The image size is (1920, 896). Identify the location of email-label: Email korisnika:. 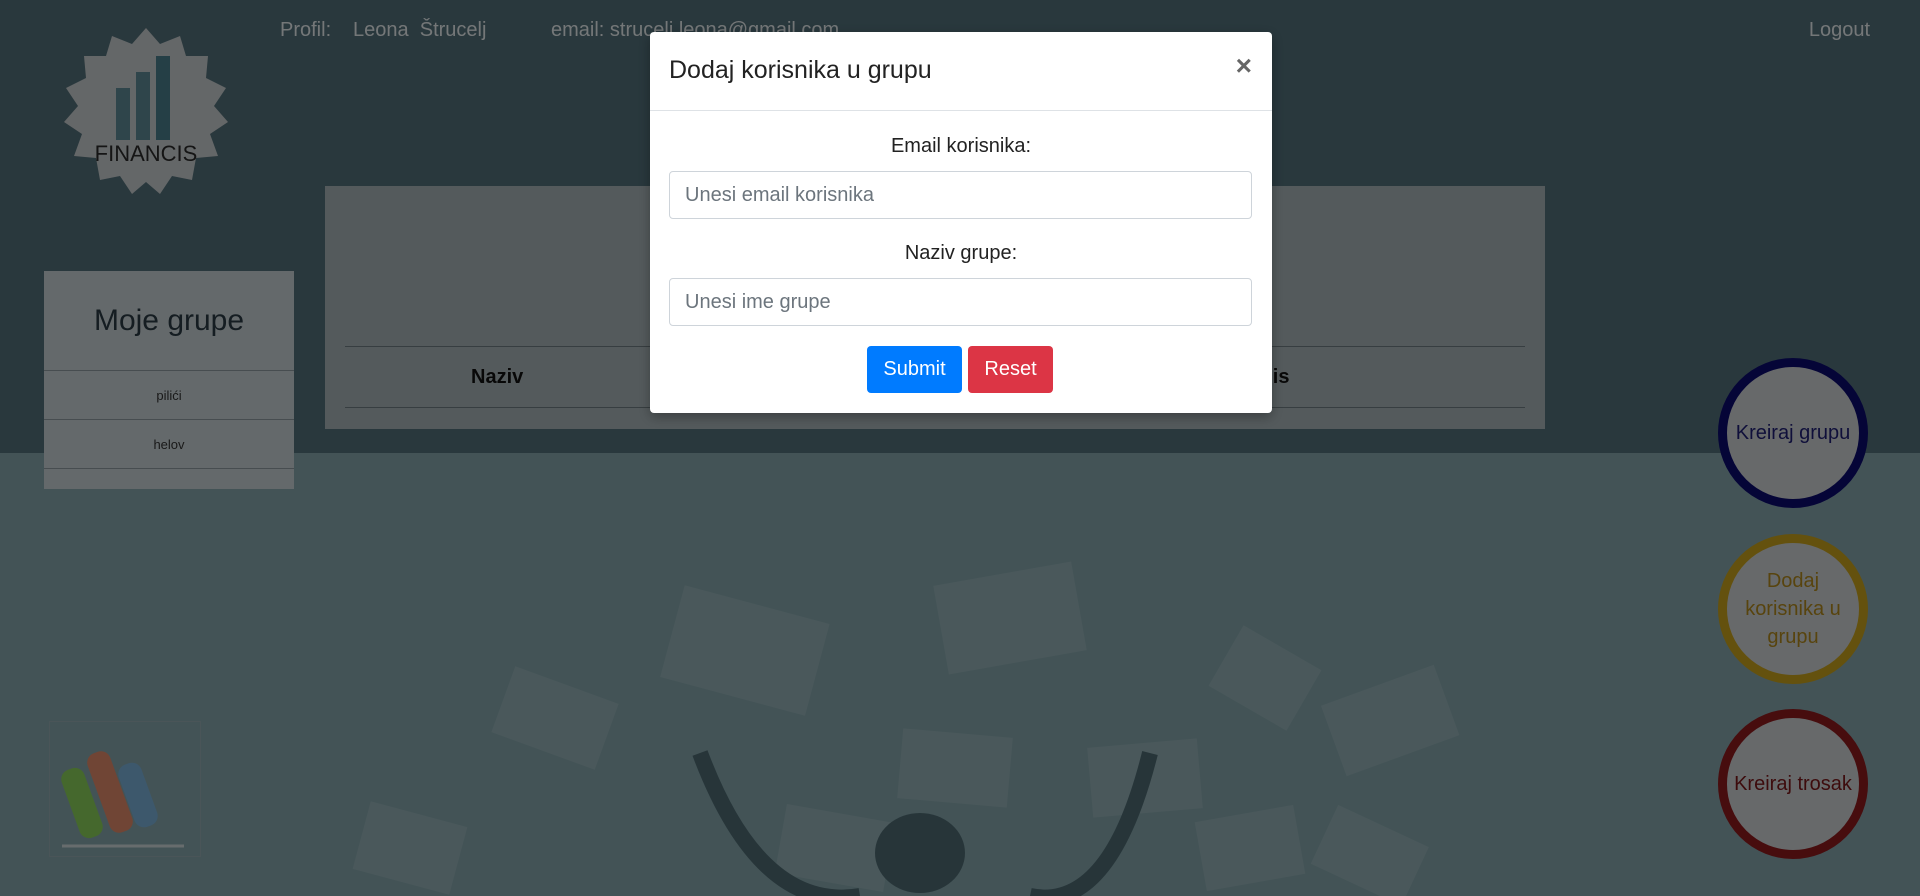
(961, 146).